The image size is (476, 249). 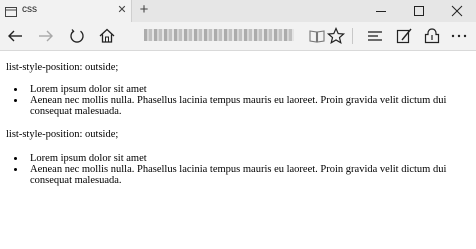 I want to click on close-window-button, so click(x=457, y=11).